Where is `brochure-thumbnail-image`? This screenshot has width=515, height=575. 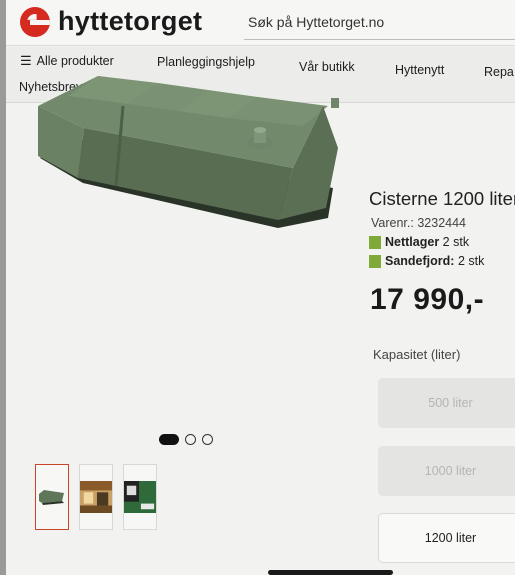 brochure-thumbnail-image is located at coordinates (140, 497).